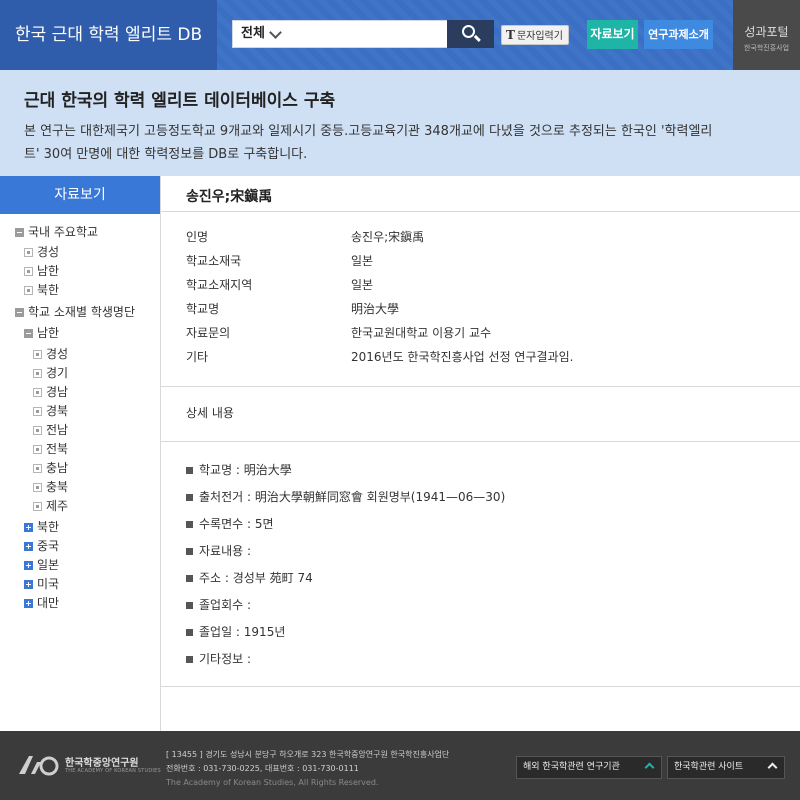  Describe the element at coordinates (375, 309) in the screenshot. I see `field-value: 明治大學` at that location.